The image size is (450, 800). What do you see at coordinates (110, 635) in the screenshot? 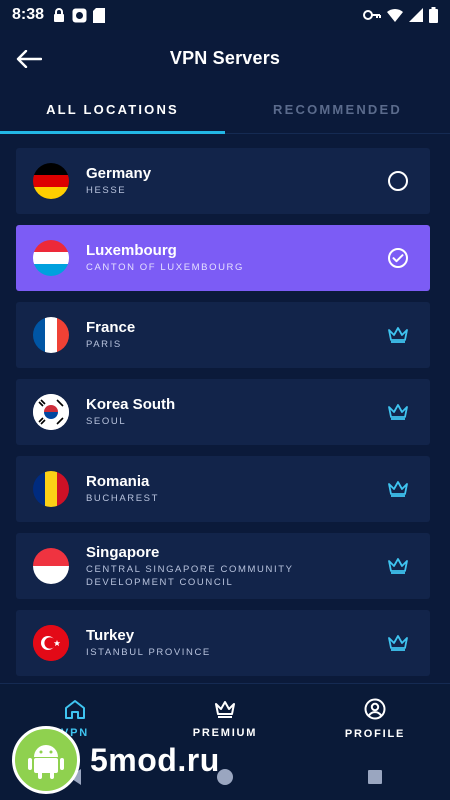
I see `server-country: Turkey` at bounding box center [110, 635].